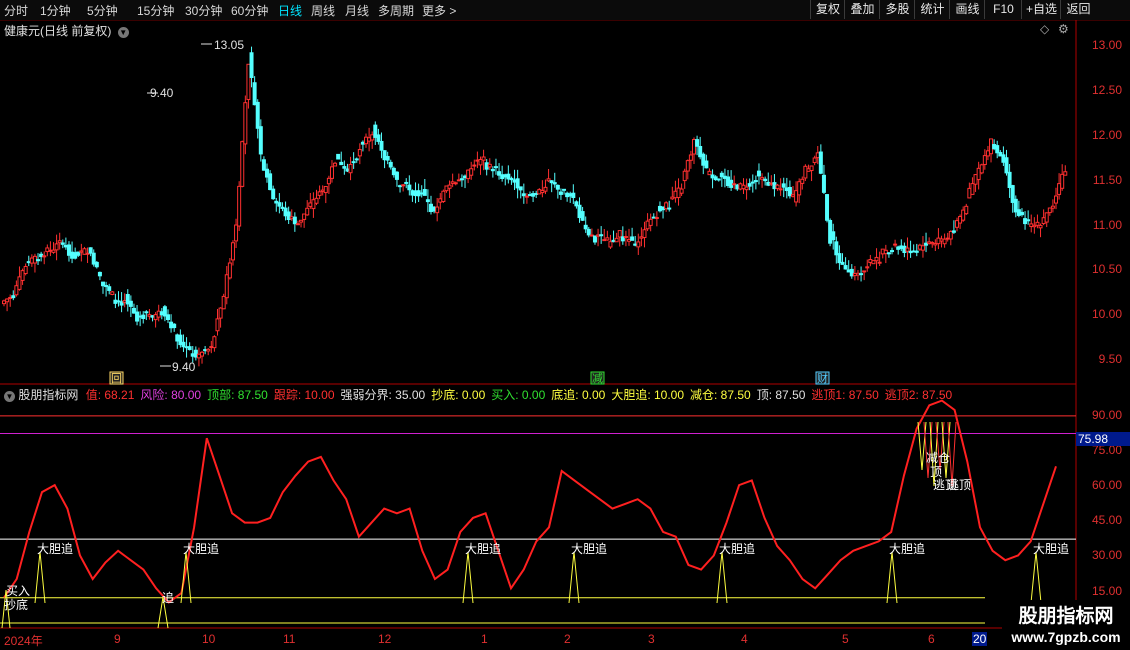  What do you see at coordinates (744, 639) in the screenshot?
I see `time-tick-8: 4` at bounding box center [744, 639].